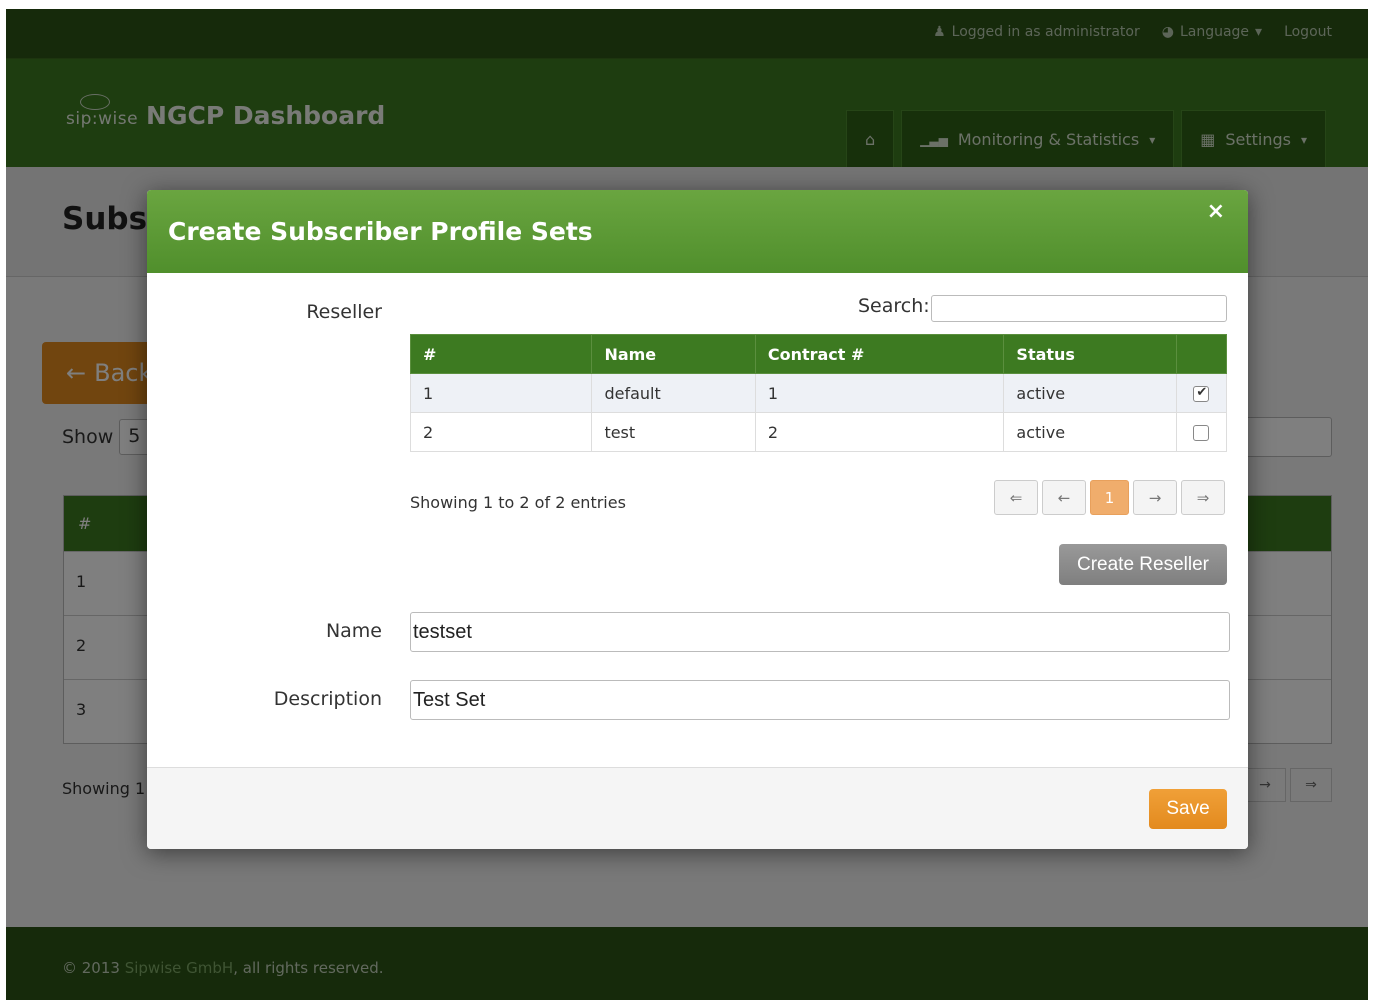  I want to click on cell-name: test, so click(673, 432).